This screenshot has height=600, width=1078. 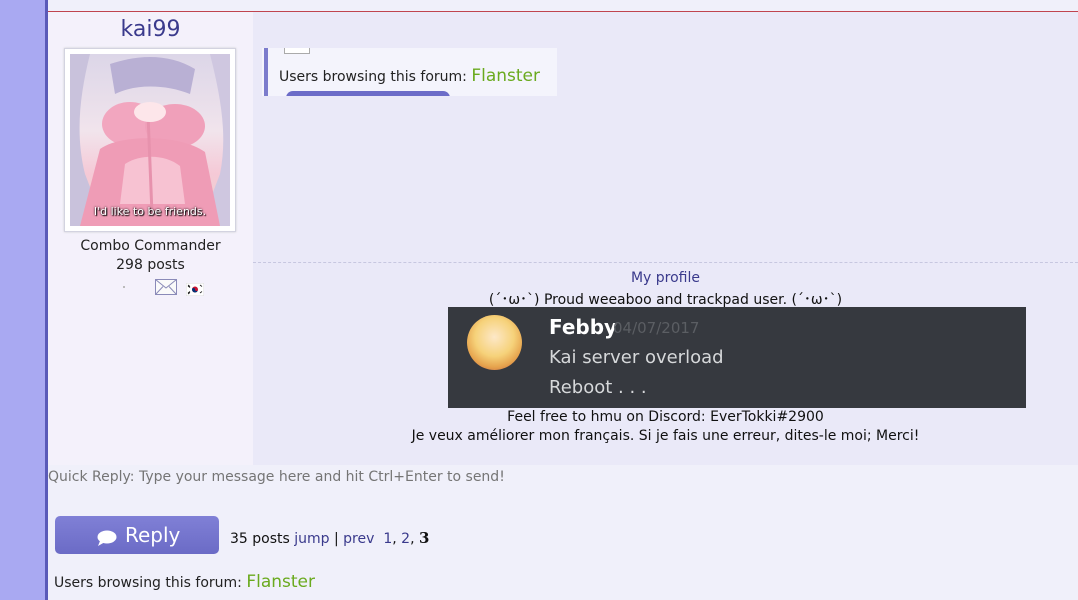 I want to click on snippet-checkbox, so click(x=297, y=51).